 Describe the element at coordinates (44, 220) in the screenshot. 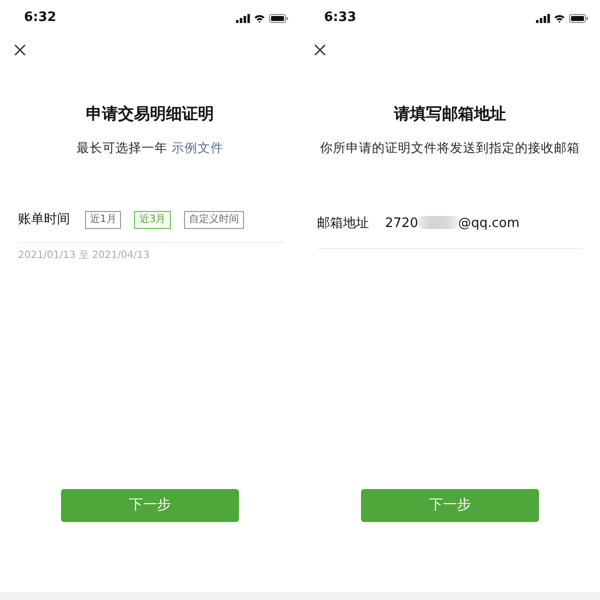

I see `field-label: 账单时间` at that location.